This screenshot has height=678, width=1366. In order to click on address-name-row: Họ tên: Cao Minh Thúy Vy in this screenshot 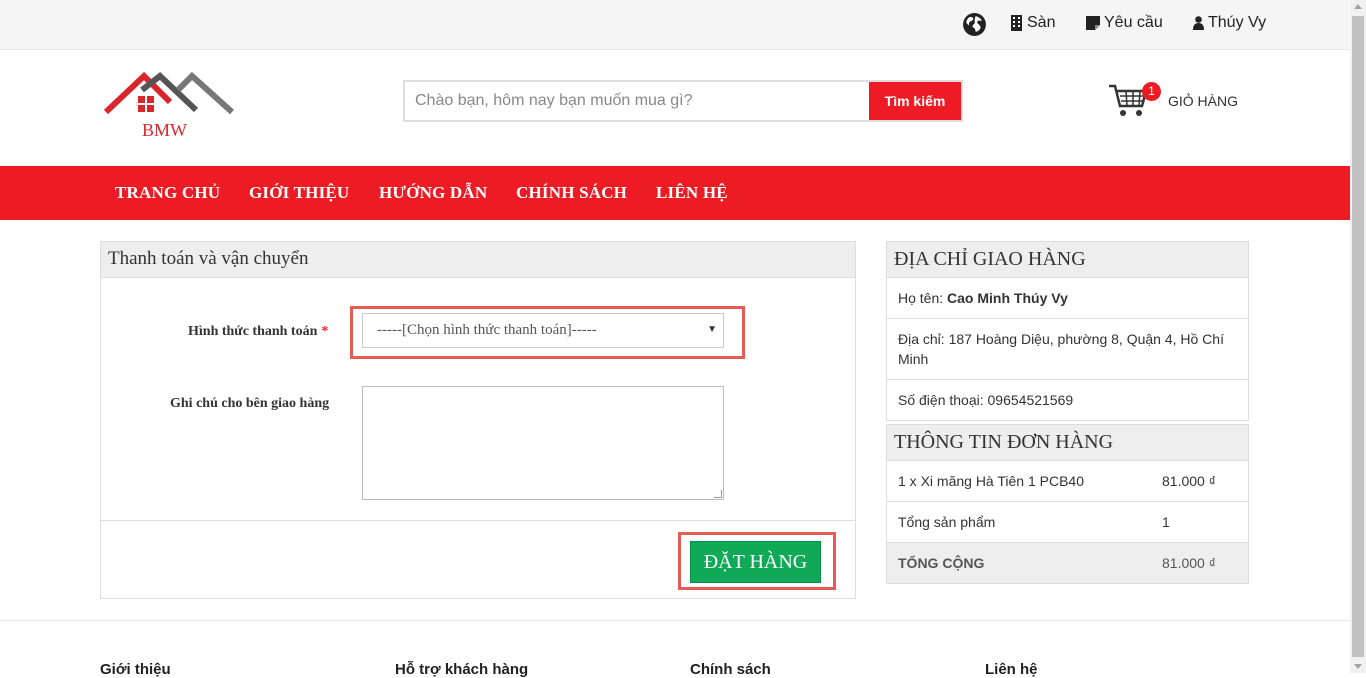, I will do `click(1067, 298)`.